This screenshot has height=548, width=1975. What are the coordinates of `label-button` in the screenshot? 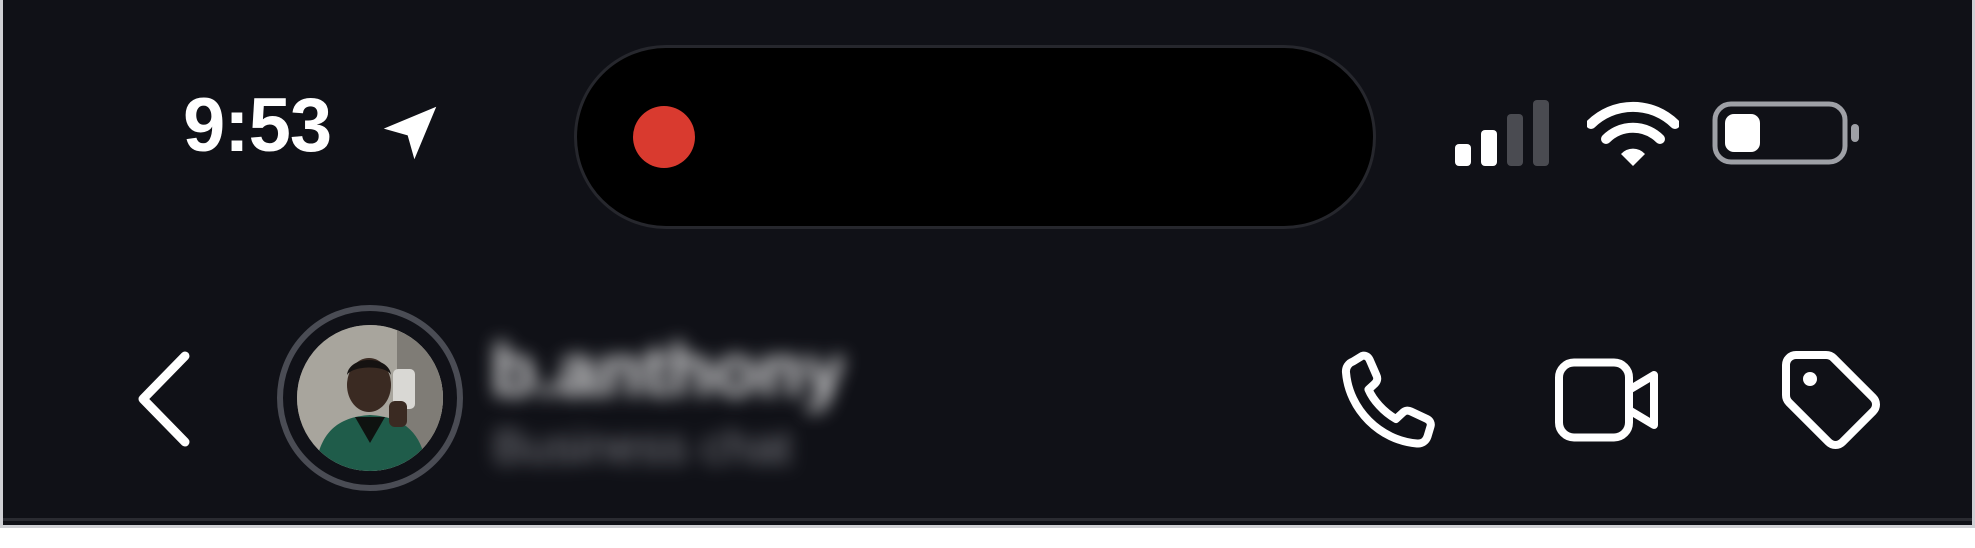 It's located at (1831, 400).